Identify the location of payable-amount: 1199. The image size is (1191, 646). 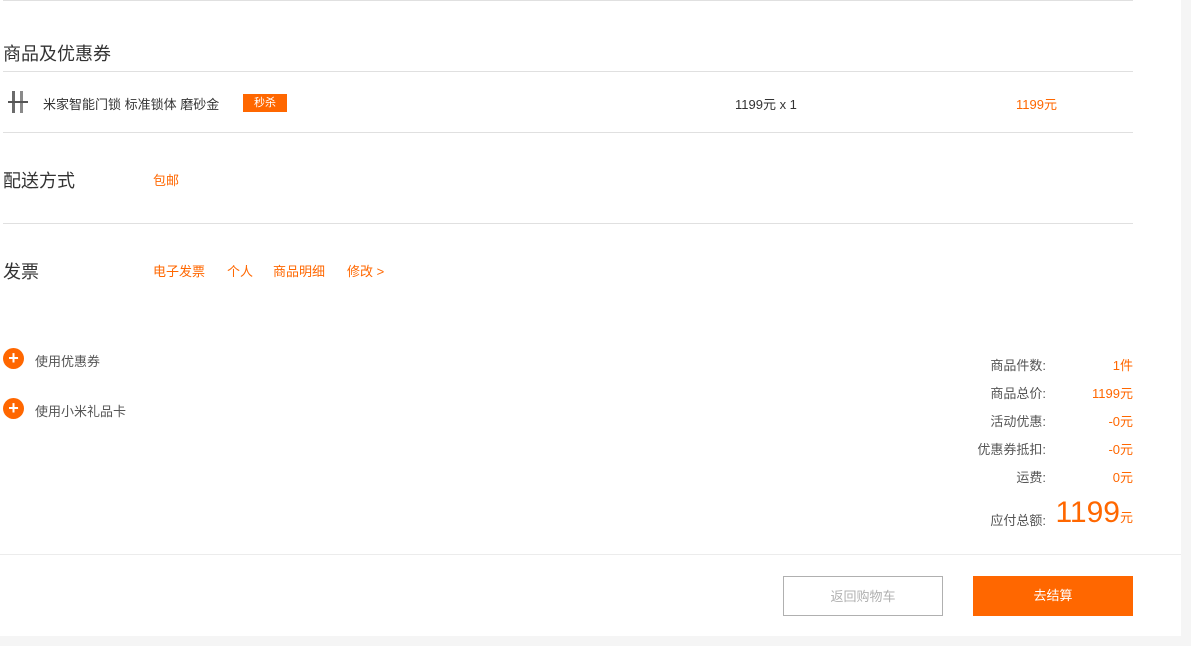
(1087, 512).